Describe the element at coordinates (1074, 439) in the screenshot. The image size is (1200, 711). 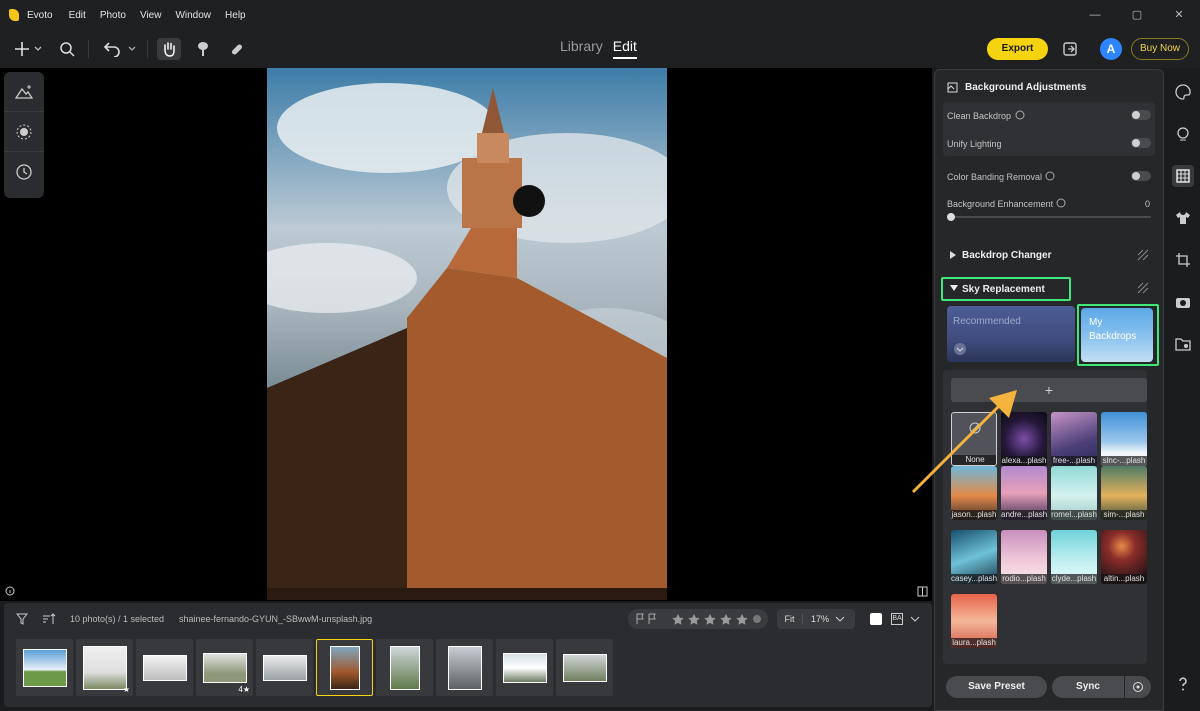
I see `sky-tile: free-...plash` at that location.